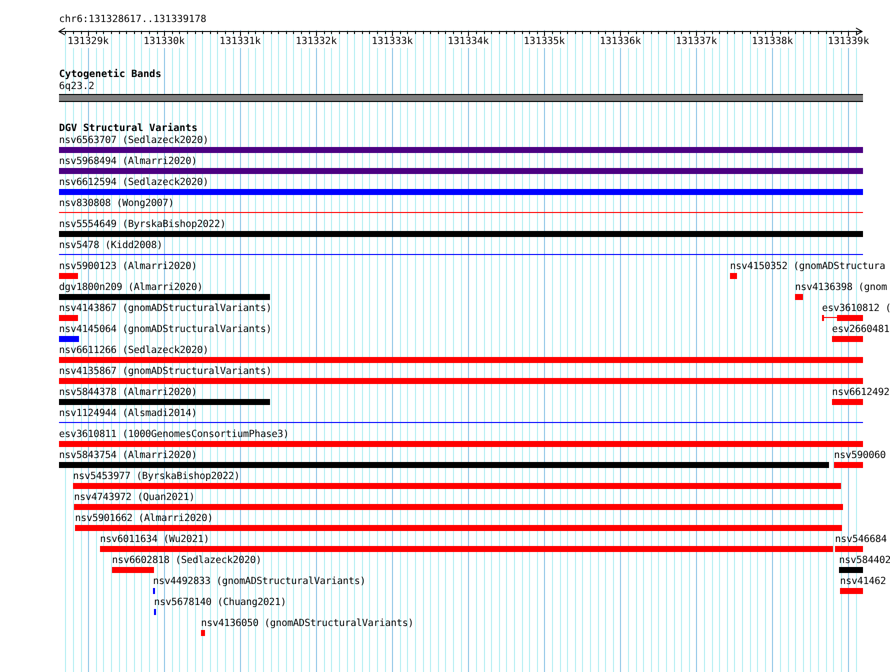 Image resolution: width=890 pixels, height=672 pixels. What do you see at coordinates (128, 456) in the screenshot?
I see `feature-label: nsv5843754 (Almarri2020)` at bounding box center [128, 456].